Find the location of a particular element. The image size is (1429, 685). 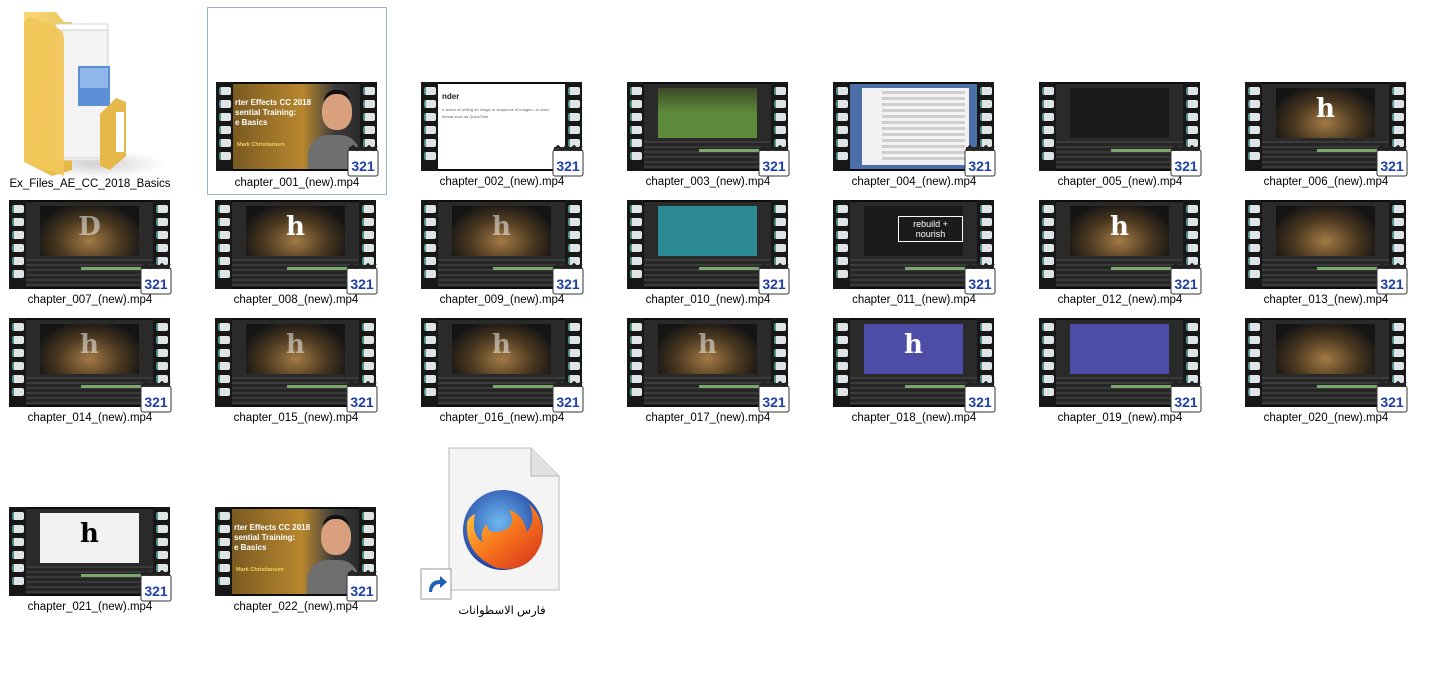

presenter-face is located at coordinates (336, 537).